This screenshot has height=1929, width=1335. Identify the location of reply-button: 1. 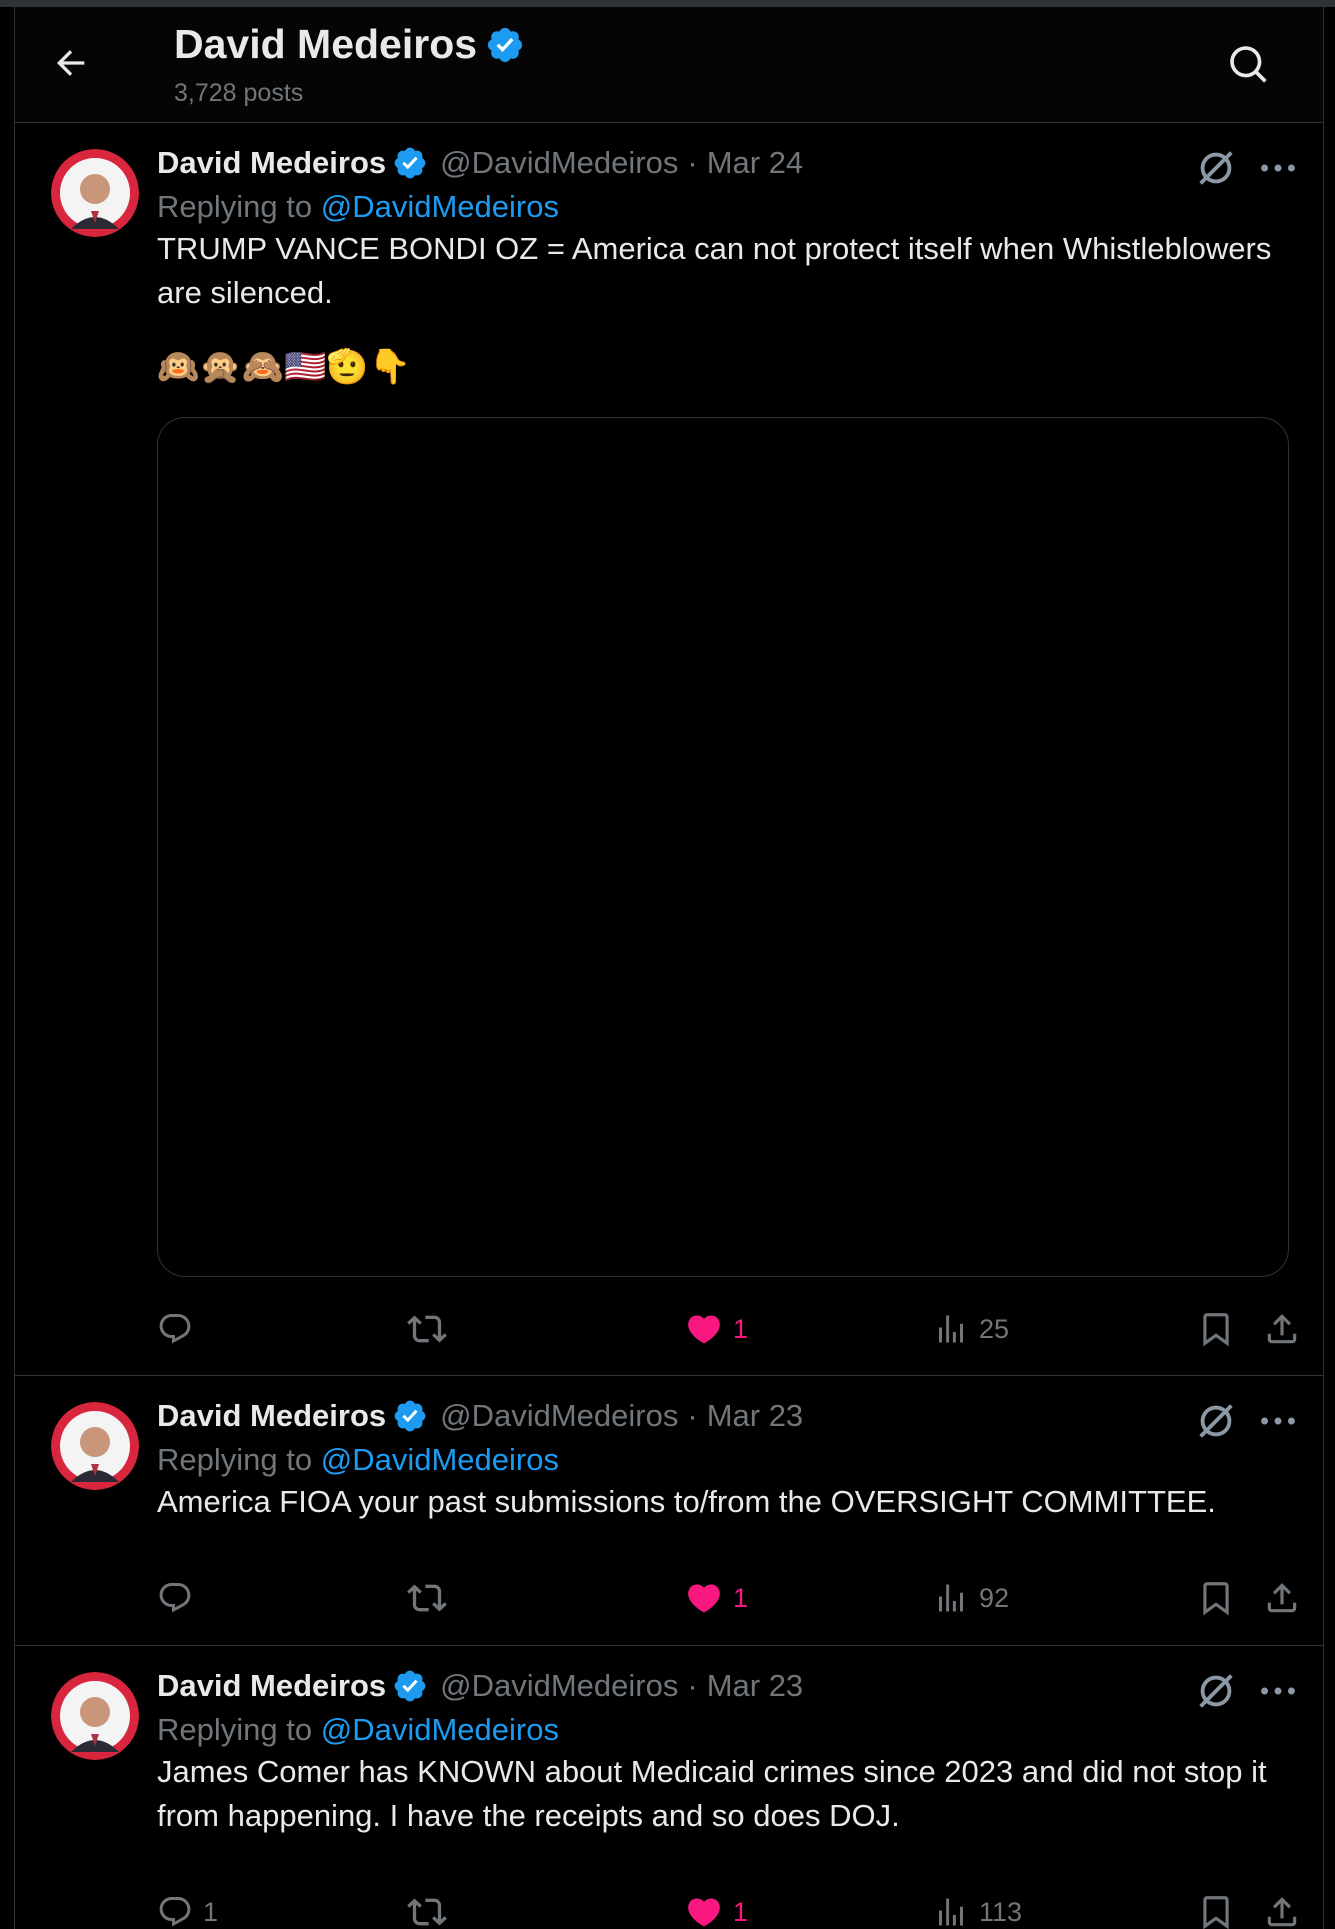
(187, 1908).